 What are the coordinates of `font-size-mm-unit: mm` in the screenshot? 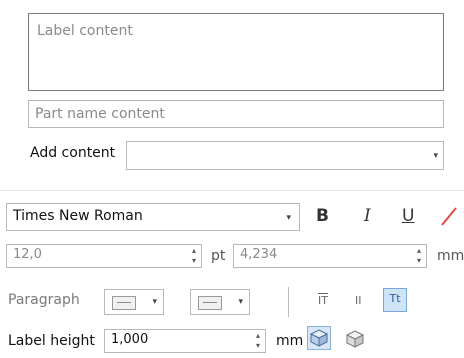 It's located at (450, 256).